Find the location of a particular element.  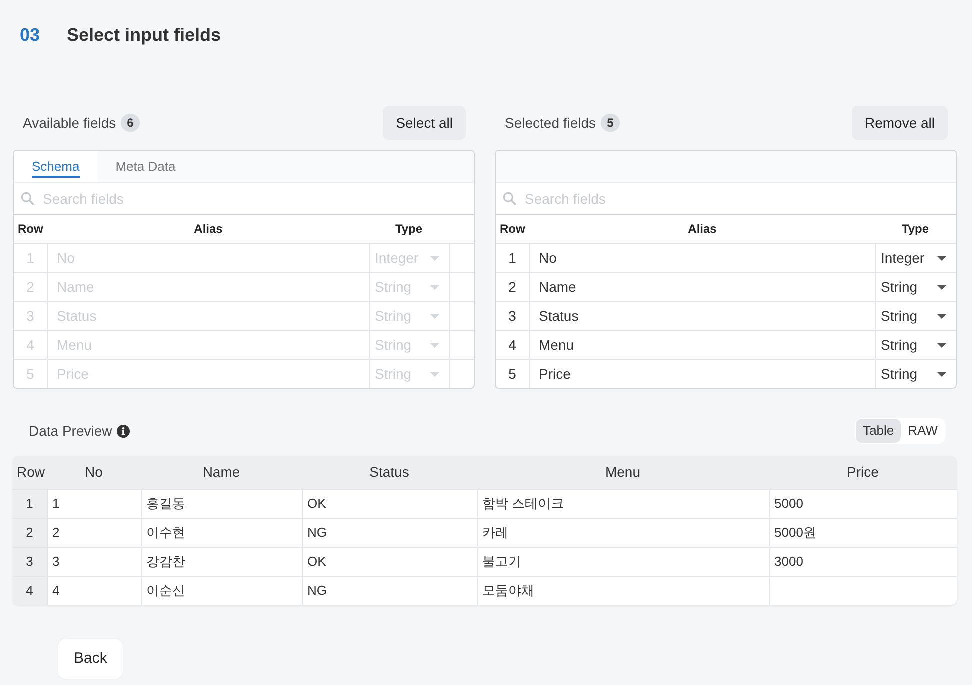

alias-cell: Name is located at coordinates (702, 286).